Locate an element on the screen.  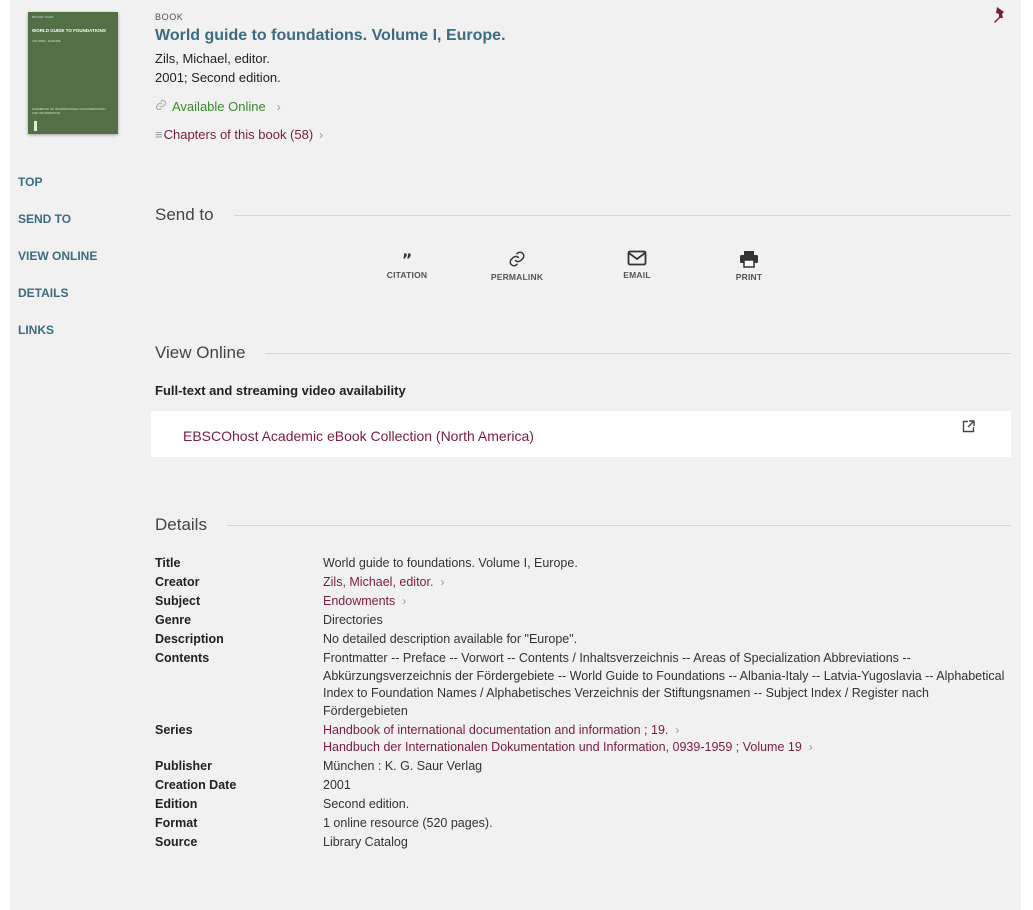
print-label: PRINT is located at coordinates (749, 277).